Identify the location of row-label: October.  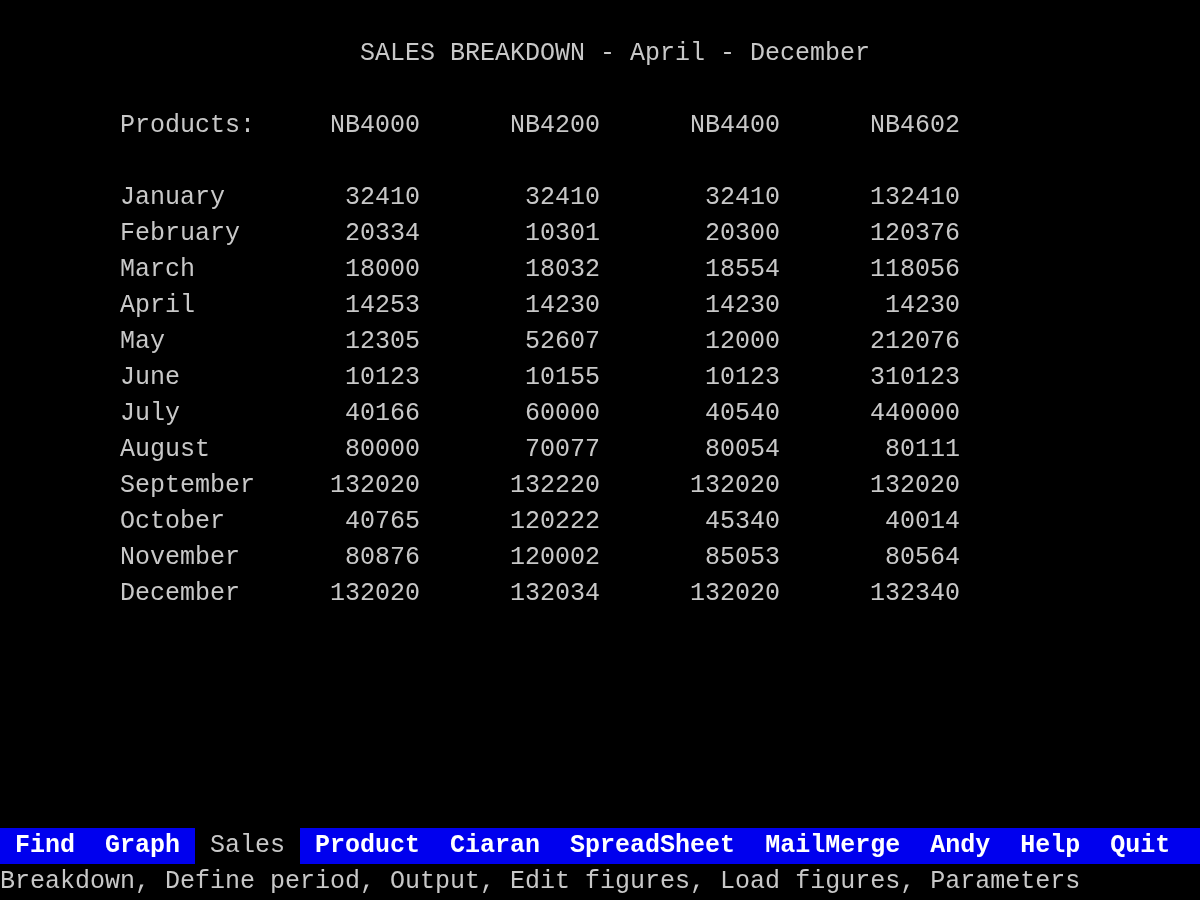
(173, 522).